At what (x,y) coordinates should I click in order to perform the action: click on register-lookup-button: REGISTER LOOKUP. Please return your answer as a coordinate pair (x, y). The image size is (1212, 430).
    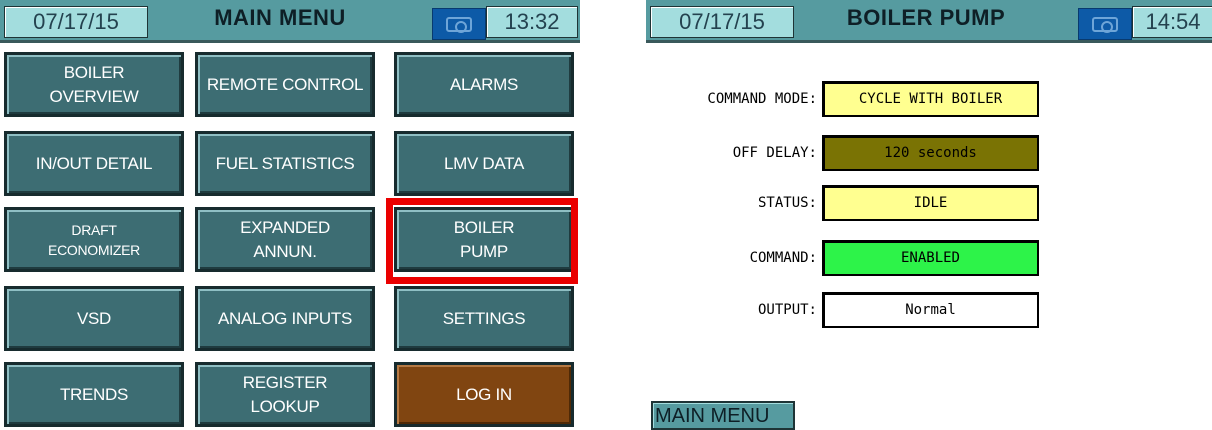
    Looking at the image, I should click on (285, 394).